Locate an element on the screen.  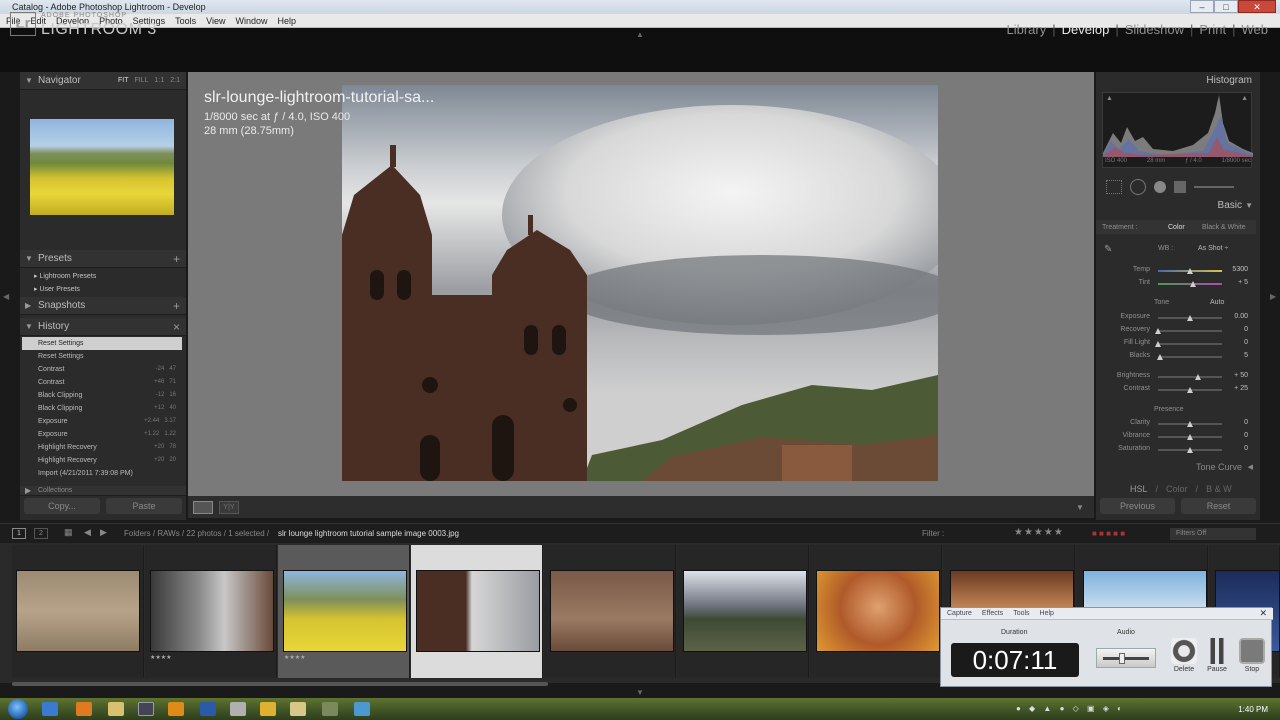
history-item: Contrast -24 47 is located at coordinates (102, 369).